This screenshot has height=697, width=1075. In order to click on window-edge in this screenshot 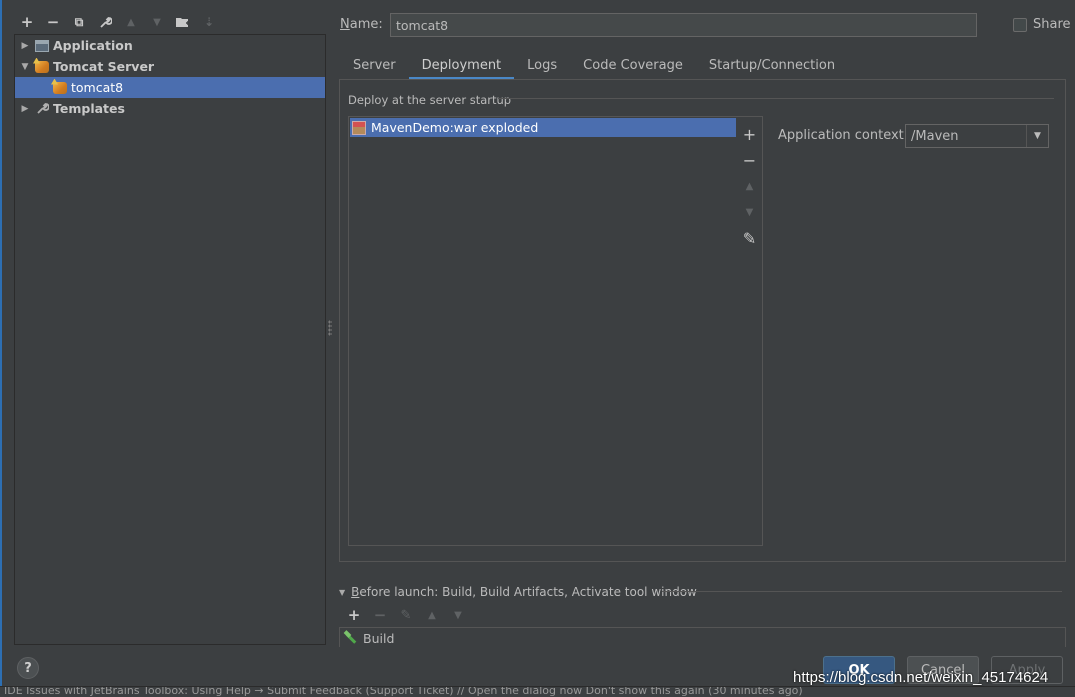, I will do `click(1, 348)`.